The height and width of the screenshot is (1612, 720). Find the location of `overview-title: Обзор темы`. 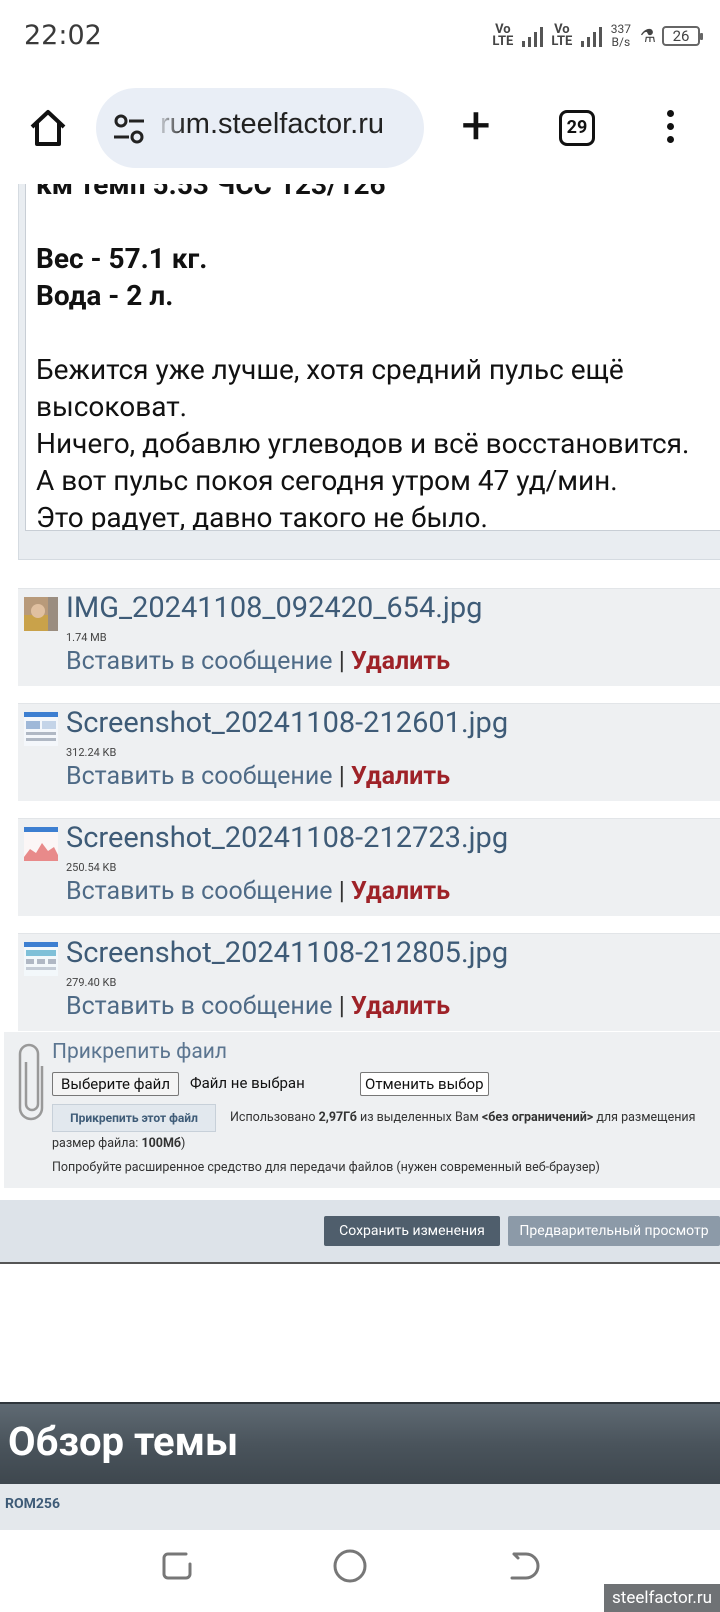

overview-title: Обзор темы is located at coordinates (123, 1441).